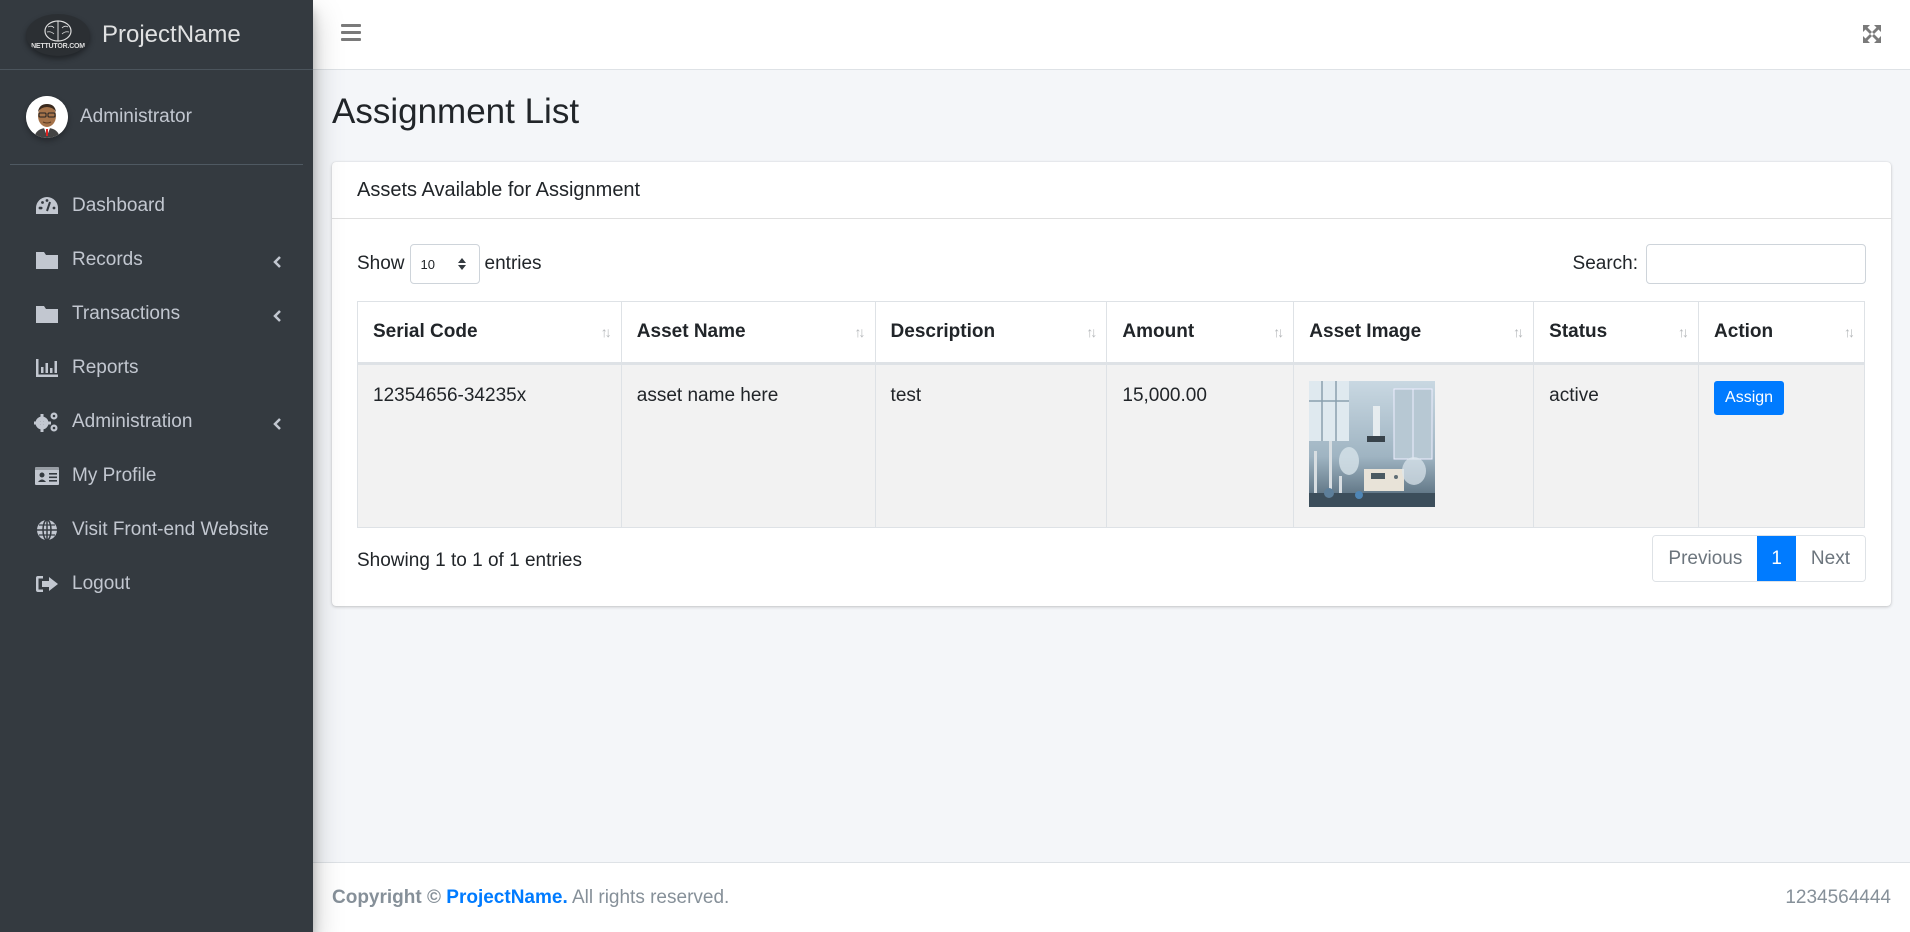 This screenshot has height=932, width=1910. I want to click on sidebar-item-logout: Logout, so click(156, 584).